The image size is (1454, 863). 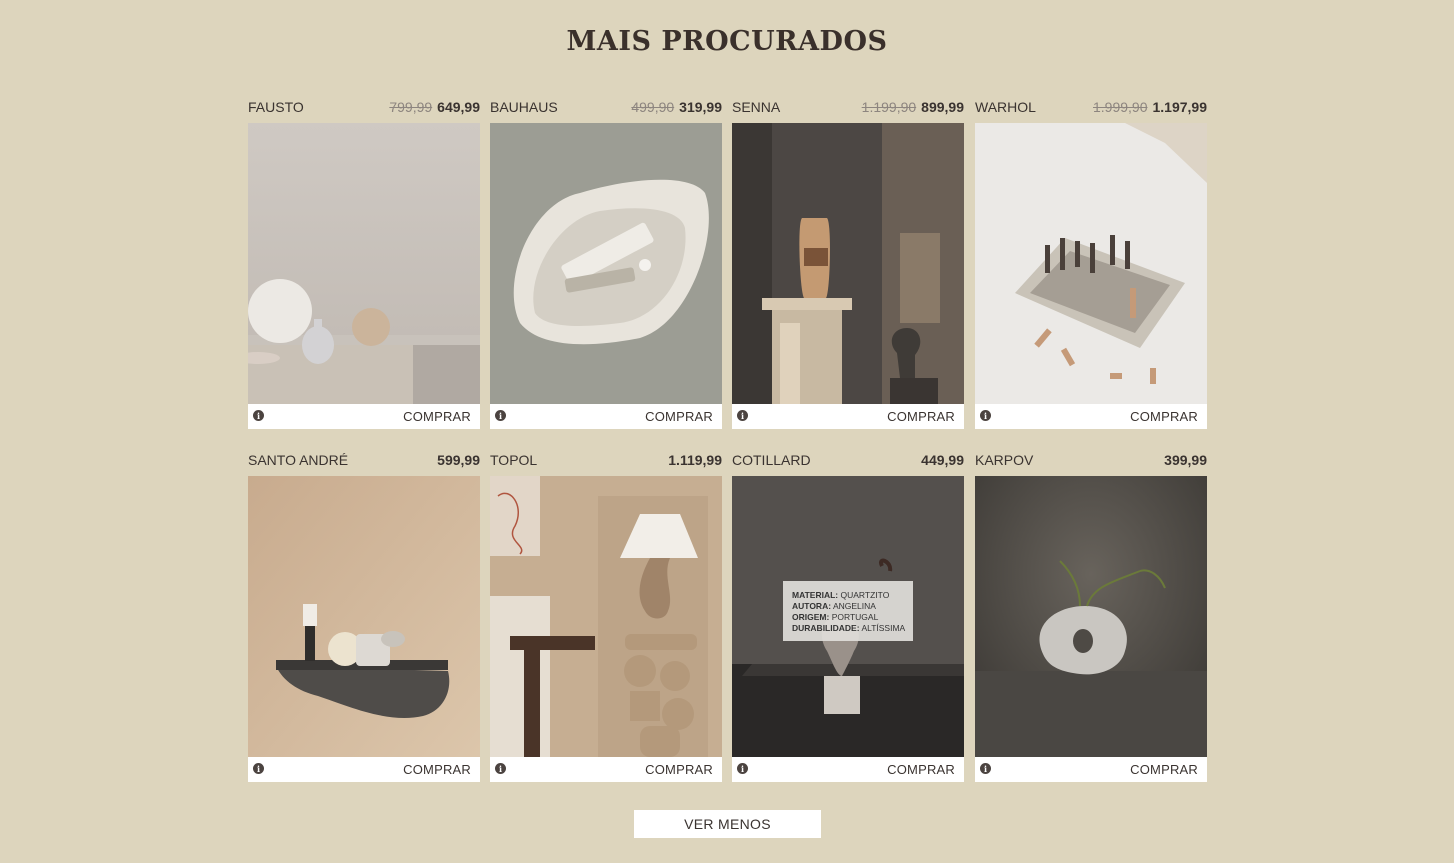 What do you see at coordinates (942, 460) in the screenshot?
I see `price: 449,99` at bounding box center [942, 460].